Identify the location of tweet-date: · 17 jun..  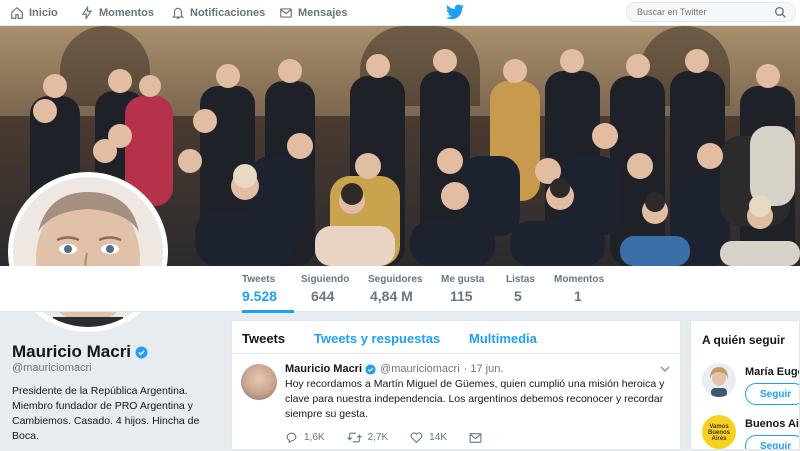
(484, 369).